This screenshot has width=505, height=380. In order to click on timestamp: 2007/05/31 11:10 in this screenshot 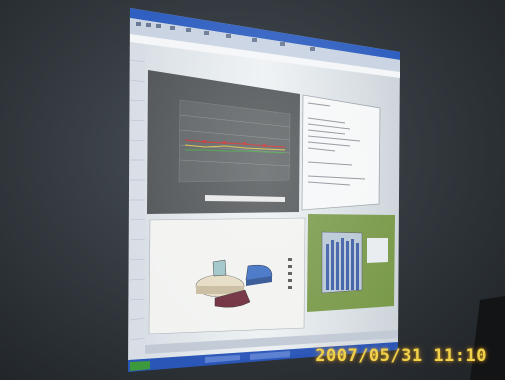, I will do `click(401, 356)`.